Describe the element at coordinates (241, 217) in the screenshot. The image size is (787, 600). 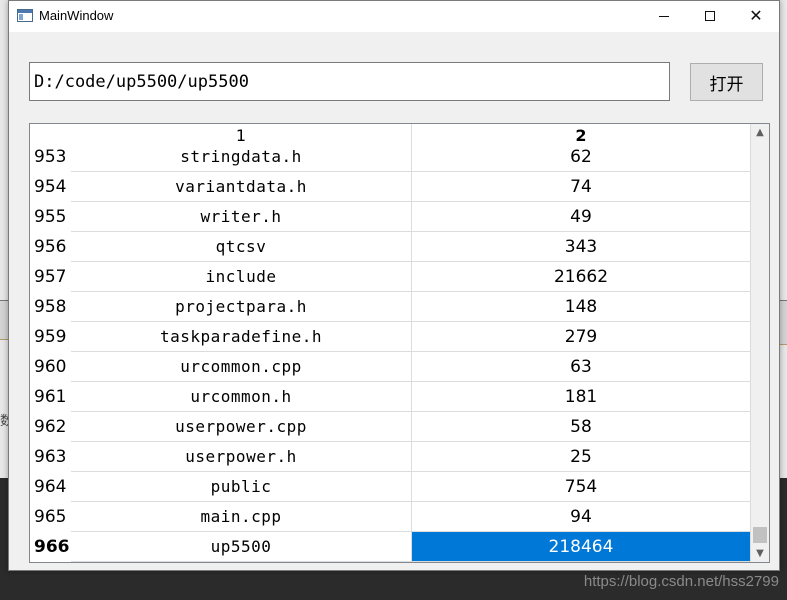
I see `name-cell: writer.h` at that location.